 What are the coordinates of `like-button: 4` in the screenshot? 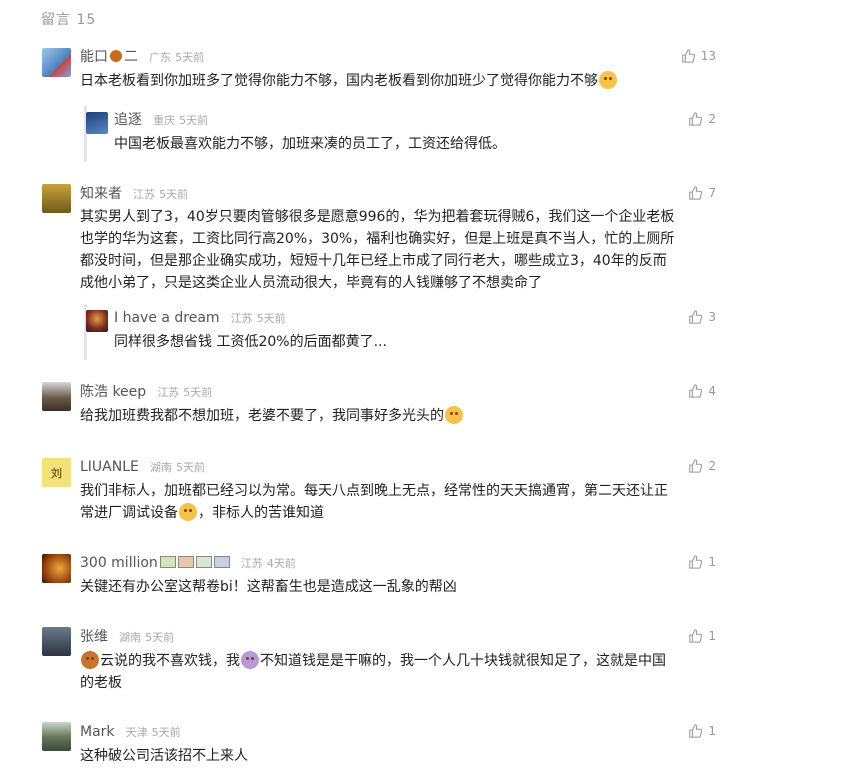 It's located at (702, 391).